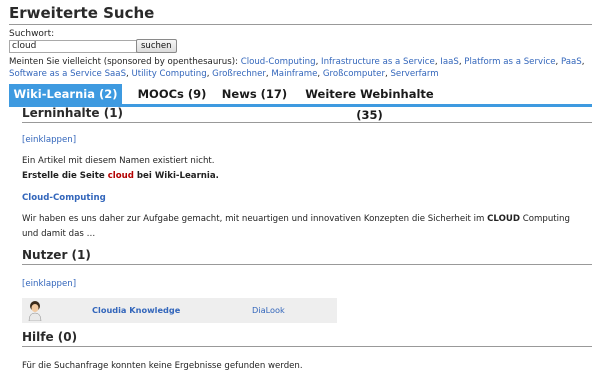  I want to click on hilfe-section: Hilfe (0), so click(307, 338).